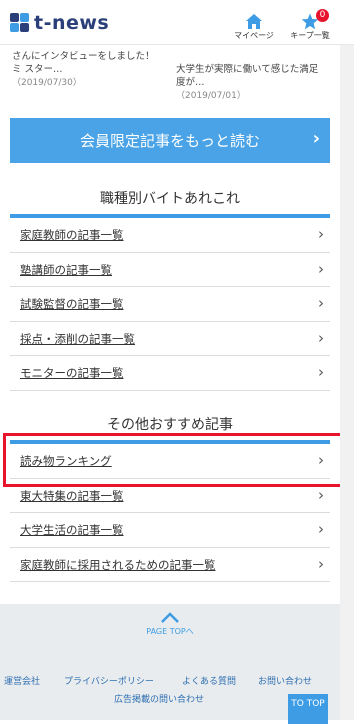  What do you see at coordinates (254, 21) in the screenshot?
I see `home-icon` at bounding box center [254, 21].